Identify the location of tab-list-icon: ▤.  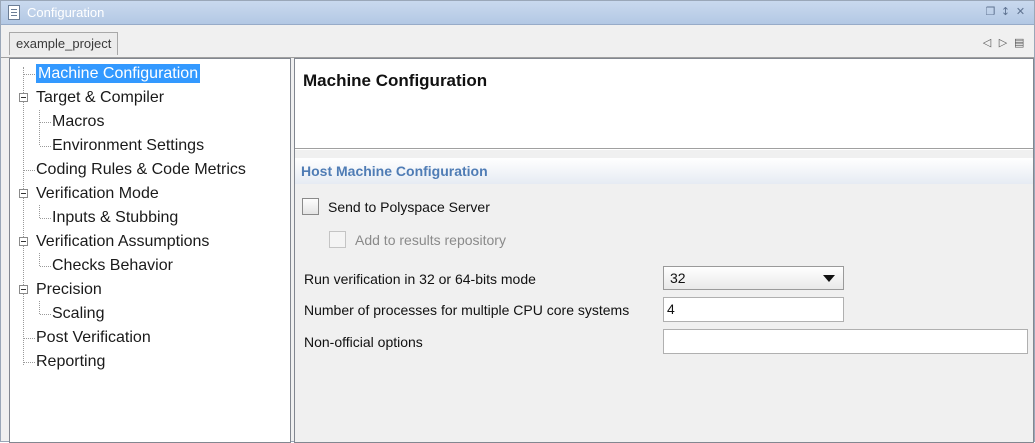
(1019, 42).